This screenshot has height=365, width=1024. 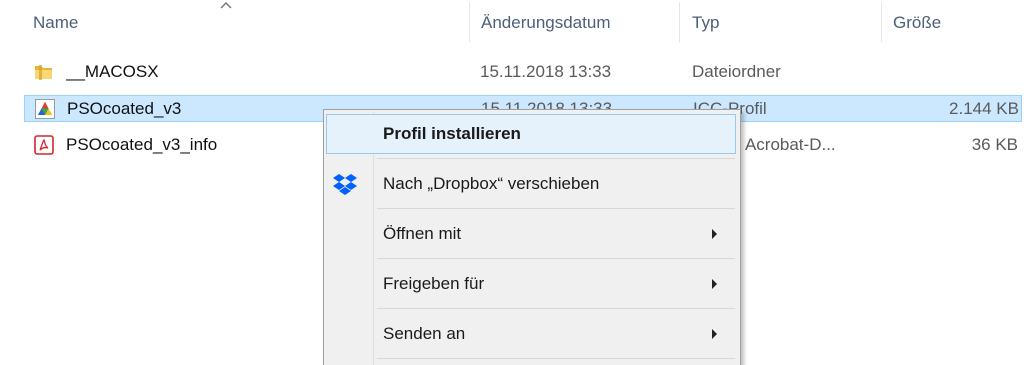 I want to click on file-modified: 15.11.2018 13:33, so click(x=546, y=71).